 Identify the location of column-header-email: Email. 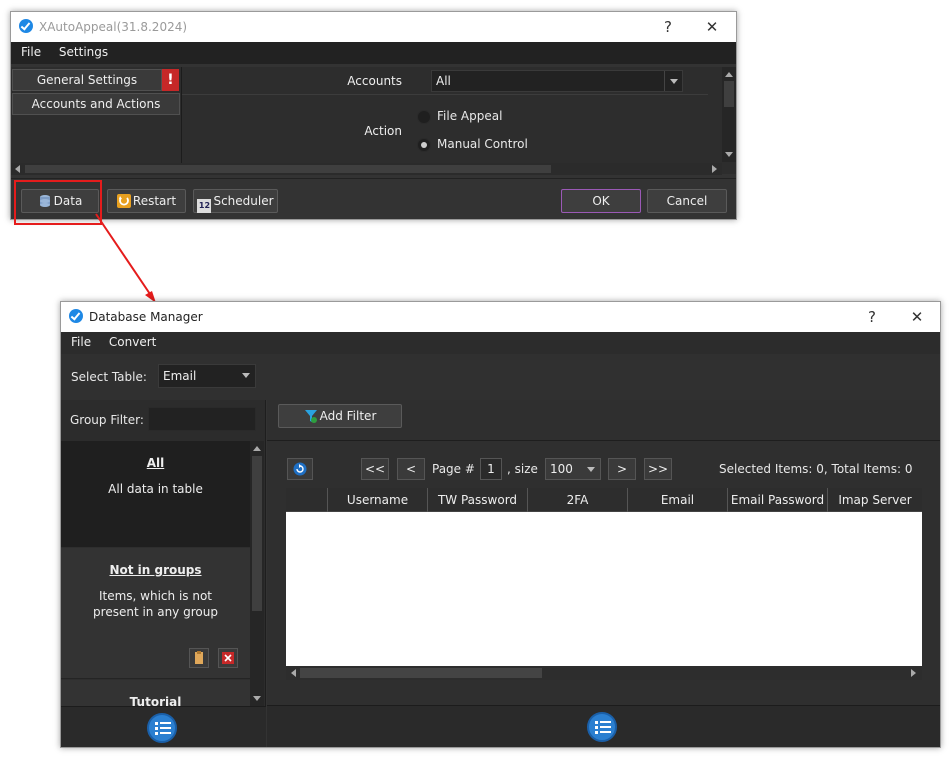
(678, 500).